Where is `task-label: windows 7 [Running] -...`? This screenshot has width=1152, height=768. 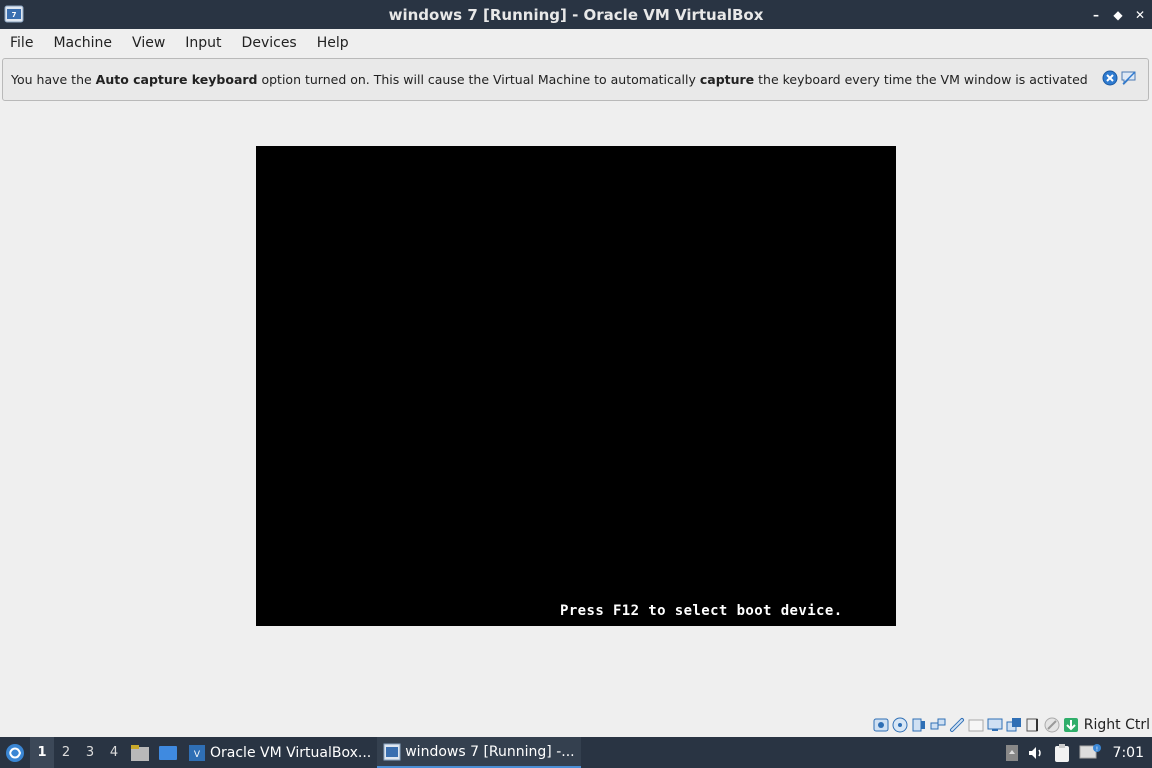 task-label: windows 7 [Running] -... is located at coordinates (490, 751).